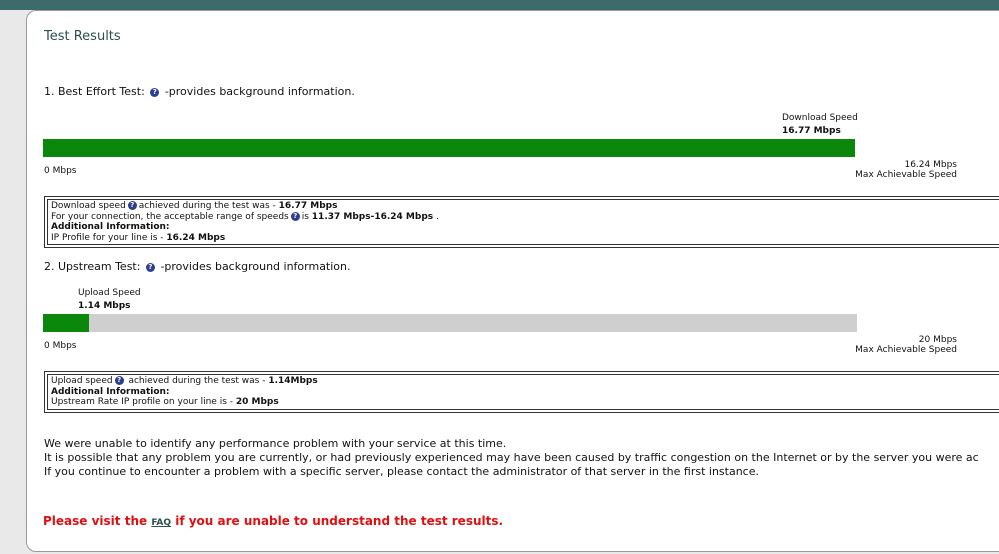 This screenshot has height=554, width=999. What do you see at coordinates (110, 227) in the screenshot?
I see `download-info-line3: Additional Information:` at bounding box center [110, 227].